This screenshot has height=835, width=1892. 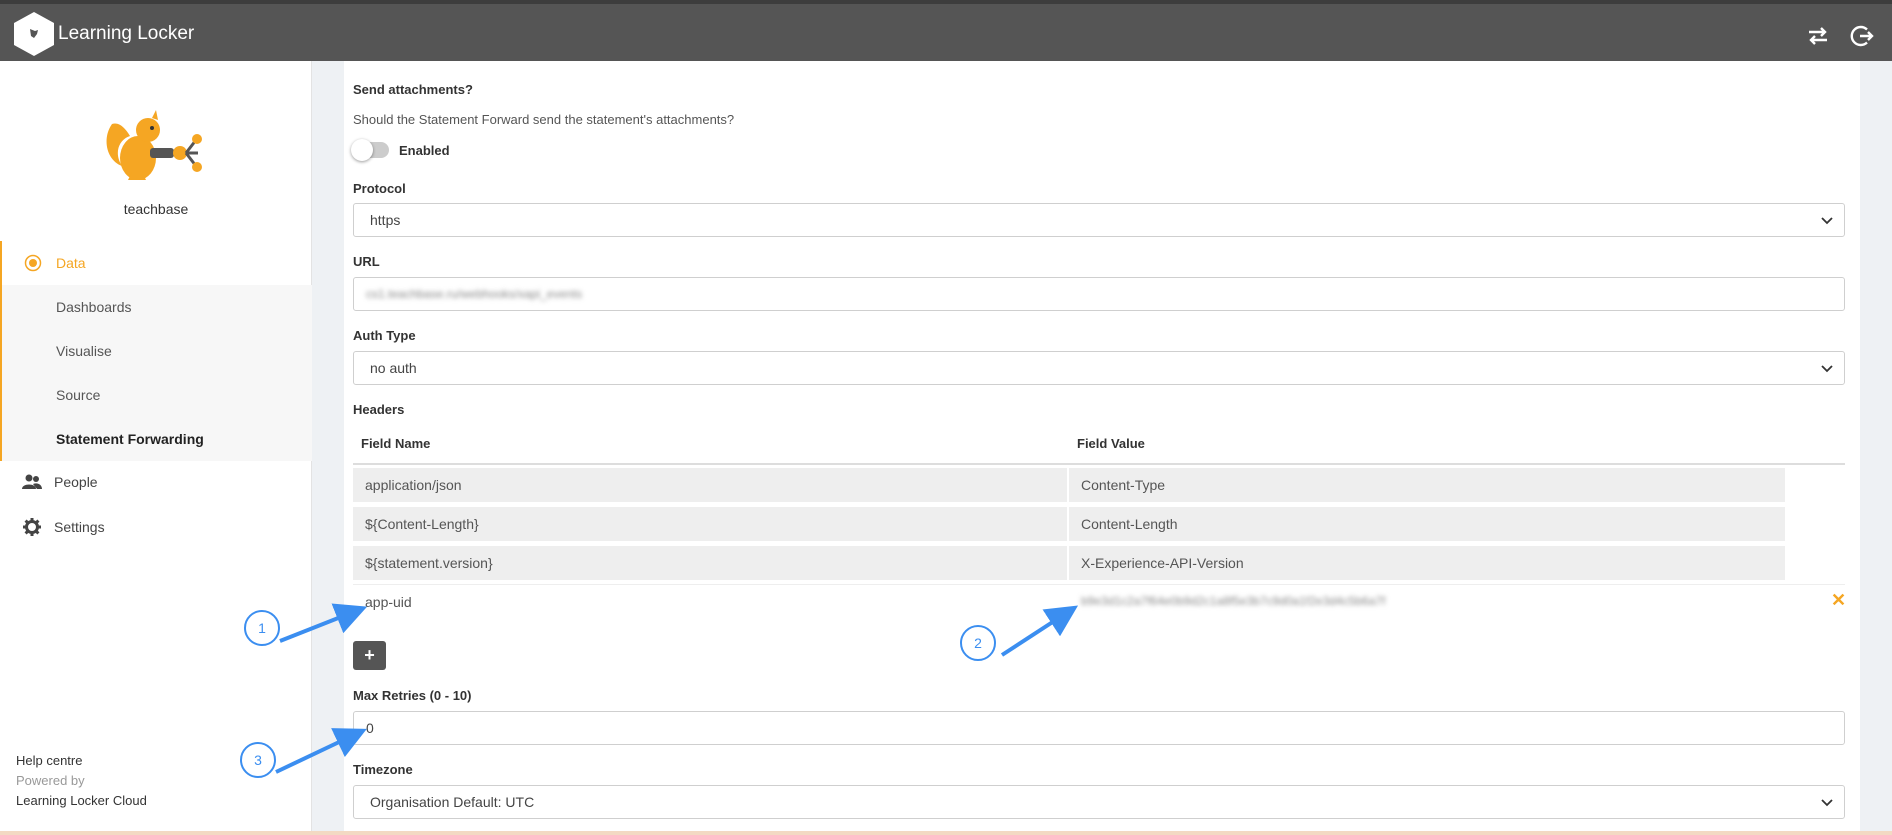 I want to click on header-name-input: app-uid, so click(x=388, y=602).